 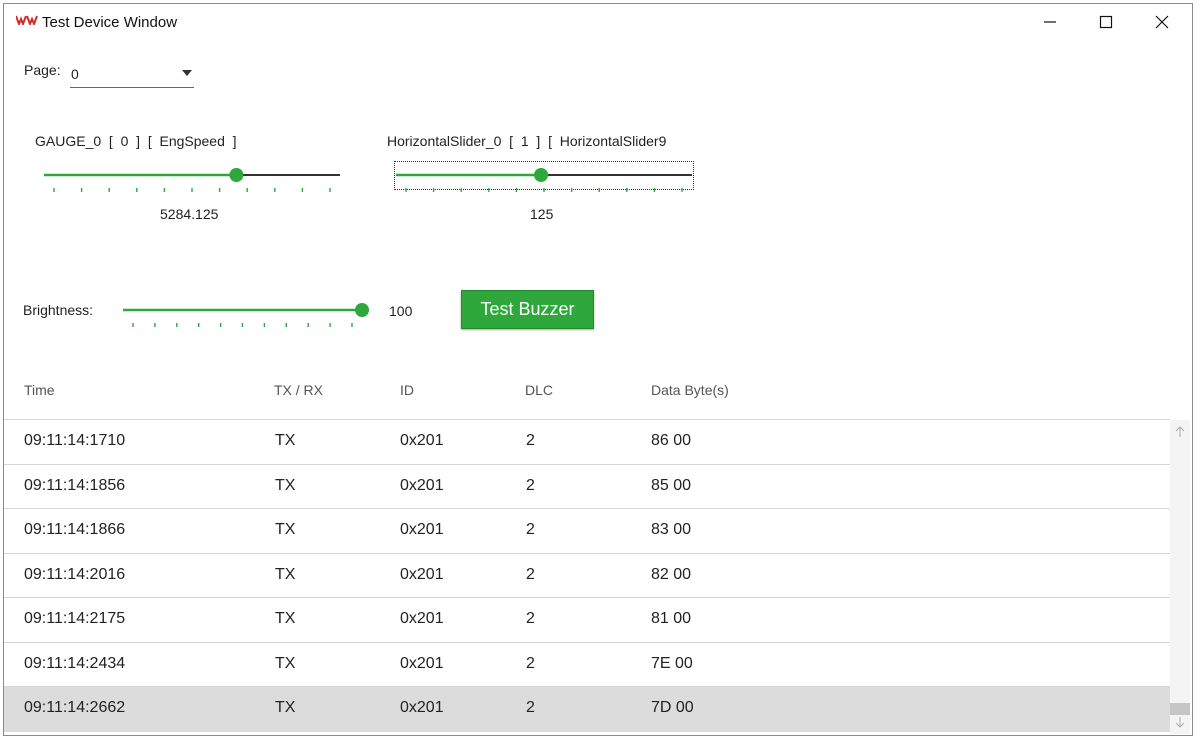 What do you see at coordinates (598, 22) in the screenshot?
I see `title-bar: Test Device Window` at bounding box center [598, 22].